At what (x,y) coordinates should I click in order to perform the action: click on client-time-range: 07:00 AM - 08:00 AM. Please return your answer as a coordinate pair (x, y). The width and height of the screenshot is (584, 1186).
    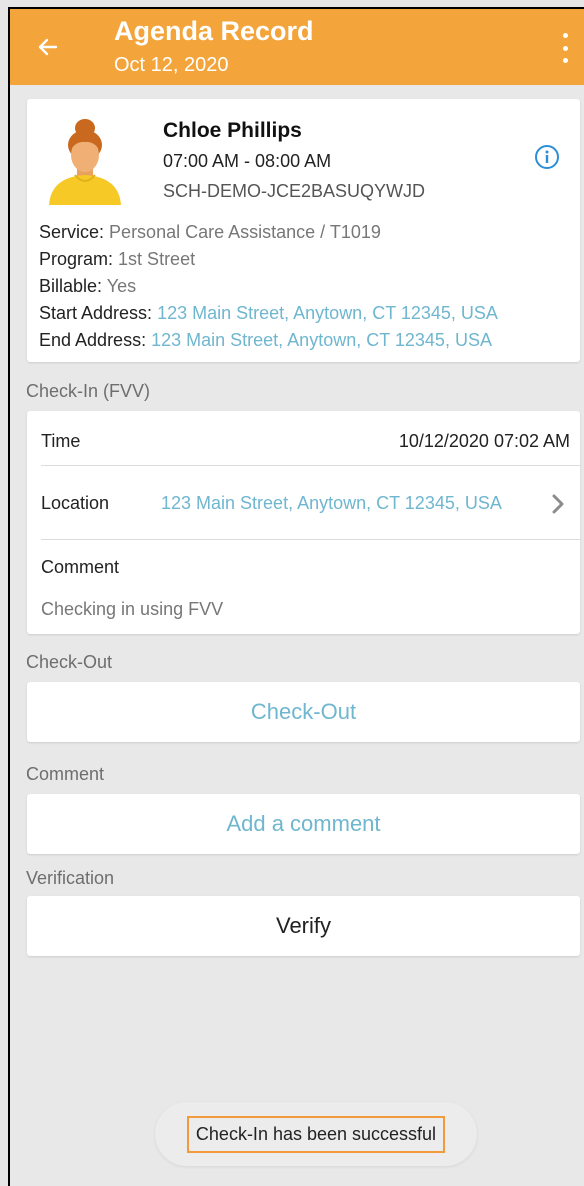
    Looking at the image, I should click on (247, 161).